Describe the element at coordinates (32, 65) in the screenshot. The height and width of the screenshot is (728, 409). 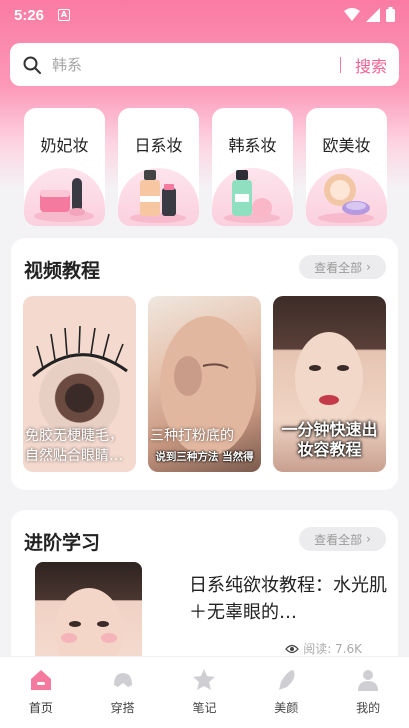
I see `search-icon` at that location.